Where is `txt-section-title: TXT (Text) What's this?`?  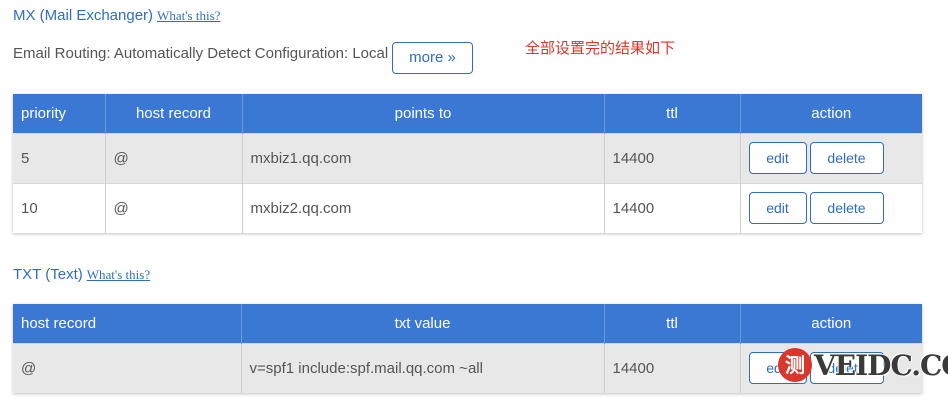
txt-section-title: TXT (Text) What's this? is located at coordinates (81, 274).